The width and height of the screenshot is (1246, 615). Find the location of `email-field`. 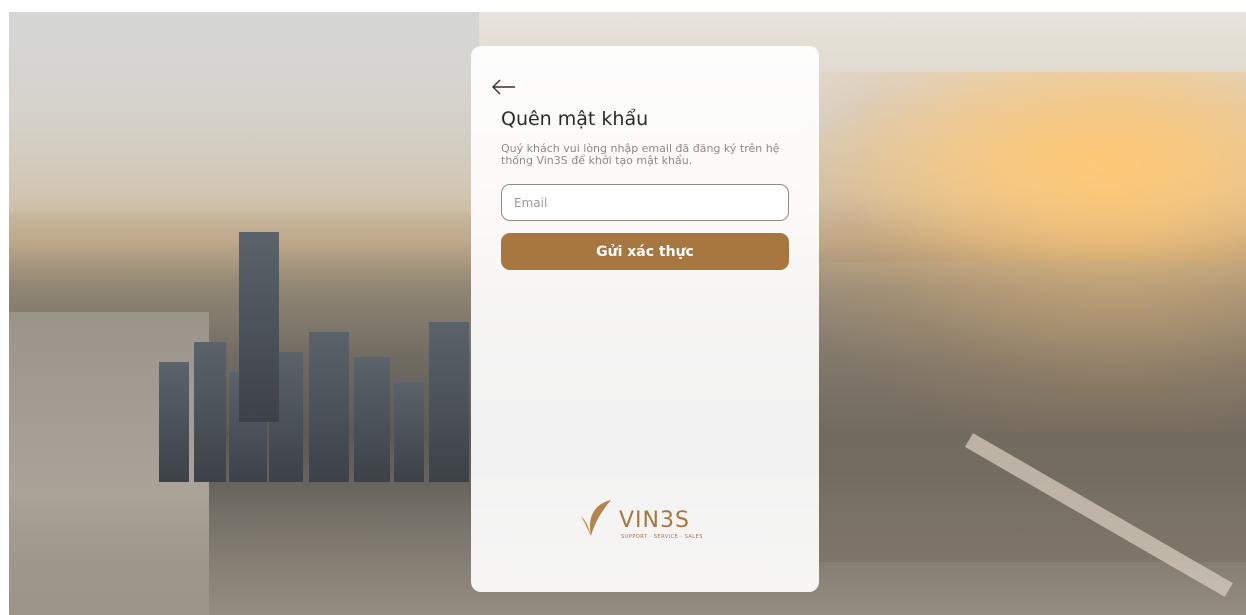

email-field is located at coordinates (645, 202).